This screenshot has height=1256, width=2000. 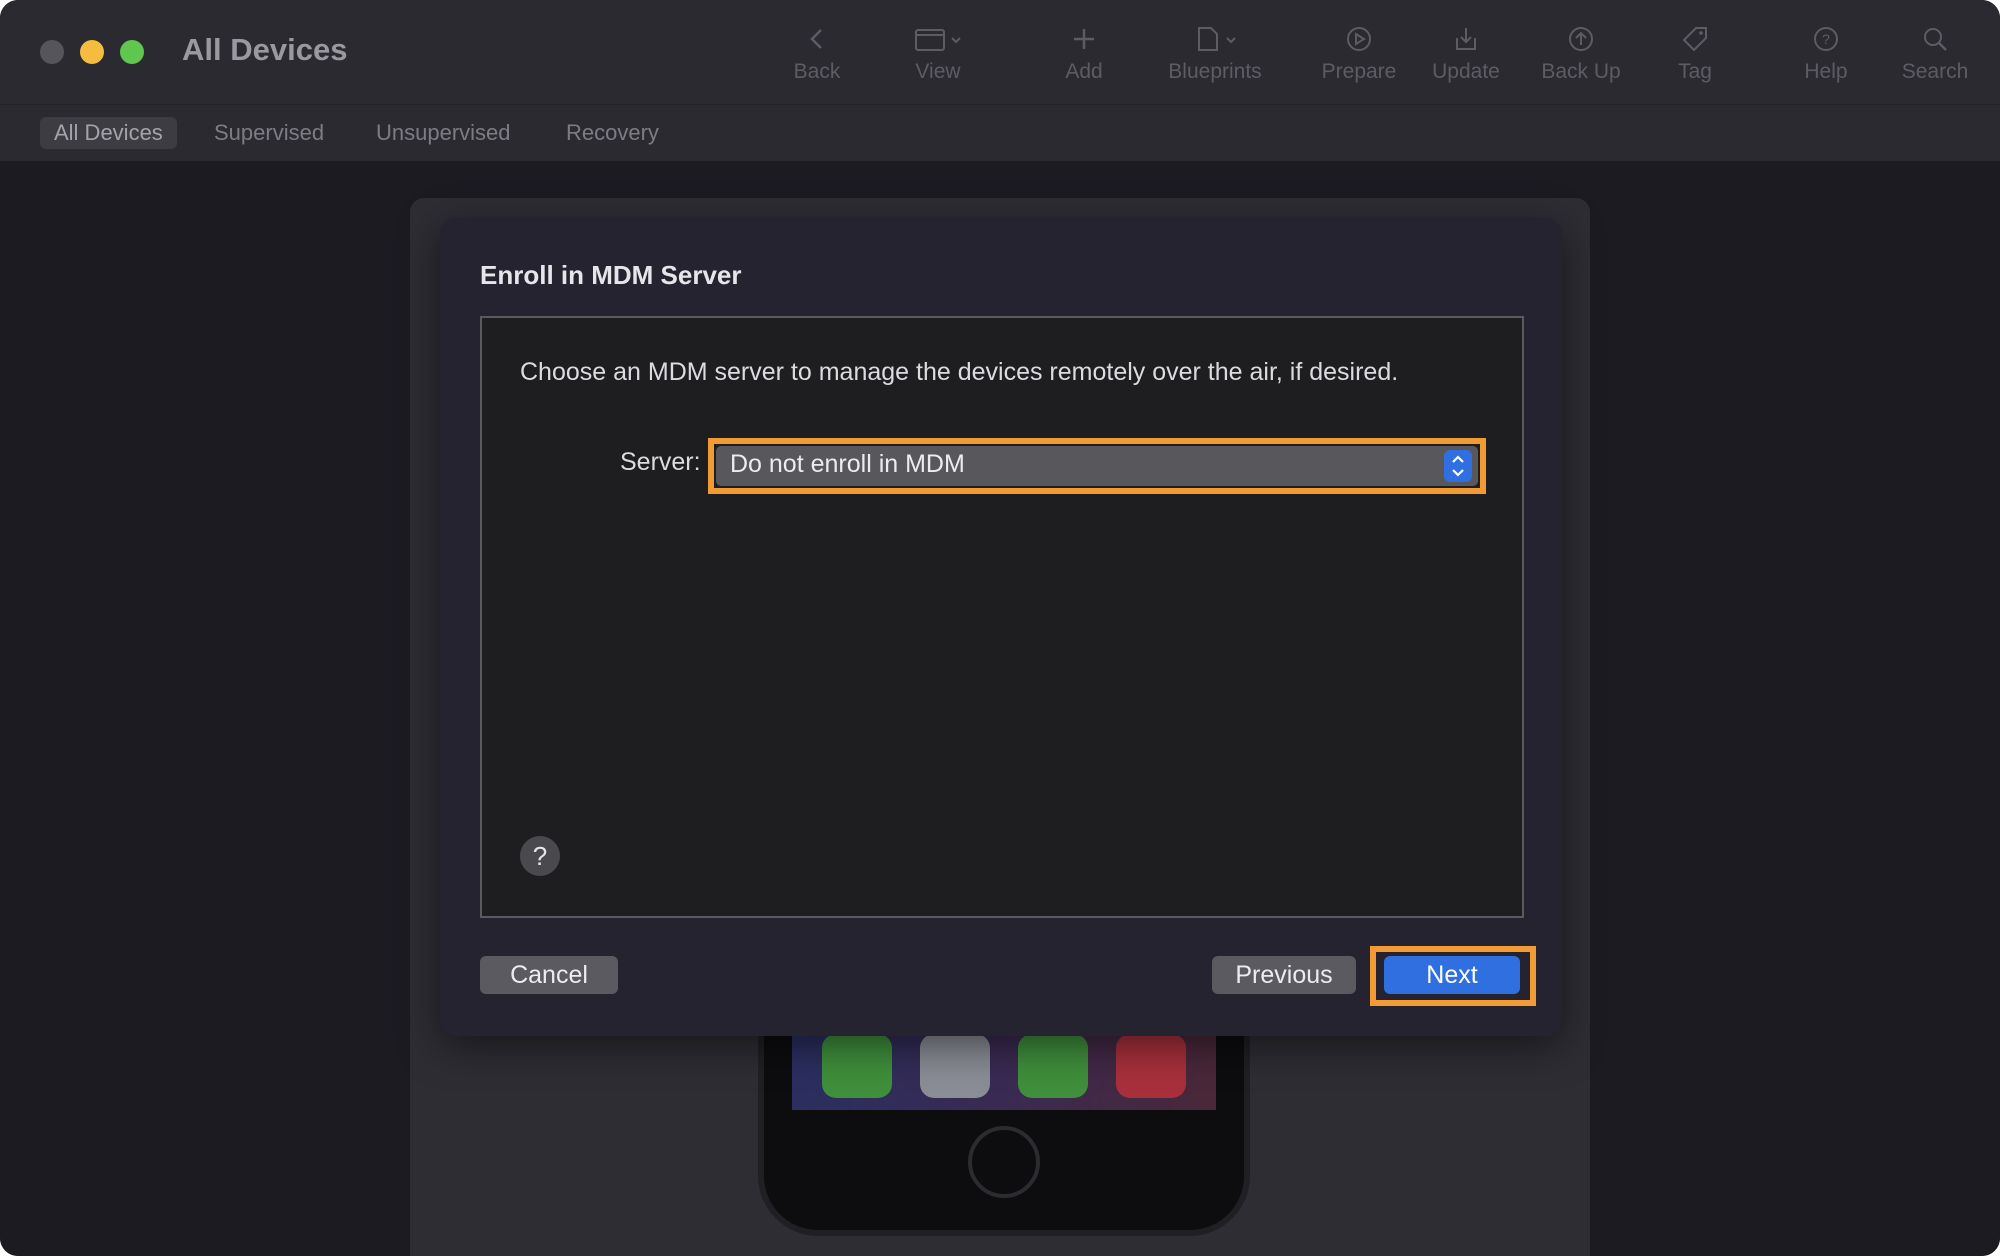 What do you see at coordinates (1826, 60) in the screenshot?
I see `toolbar-help-button: ? Help` at bounding box center [1826, 60].